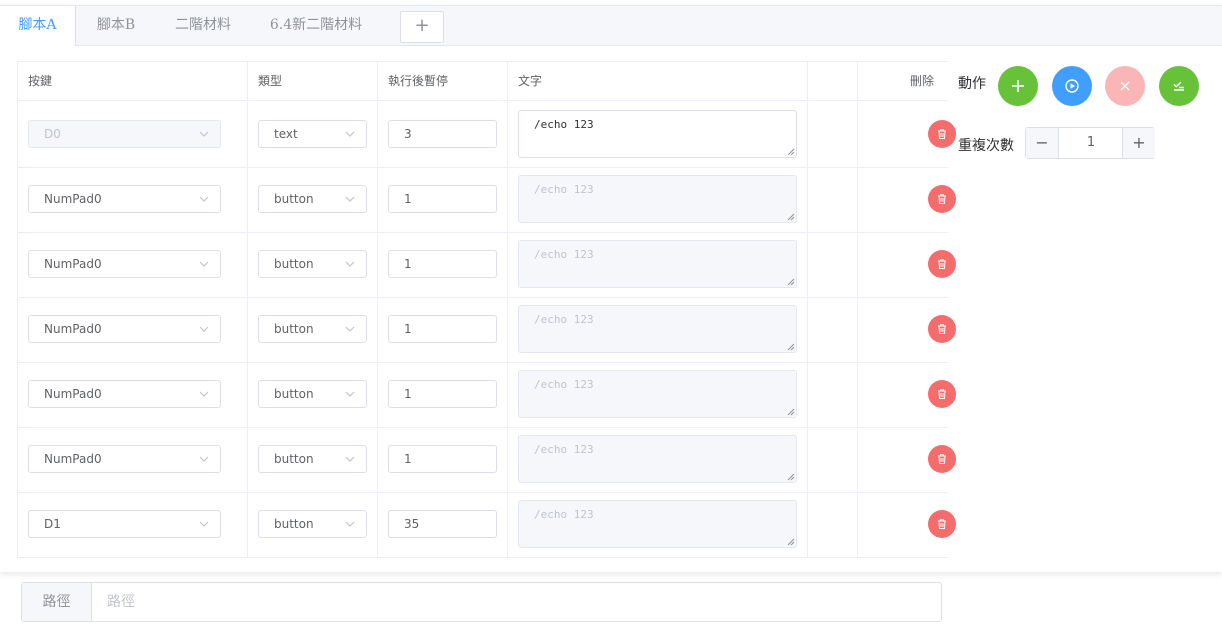 This screenshot has height=632, width=1222. I want to click on add-row-button, so click(1018, 86).